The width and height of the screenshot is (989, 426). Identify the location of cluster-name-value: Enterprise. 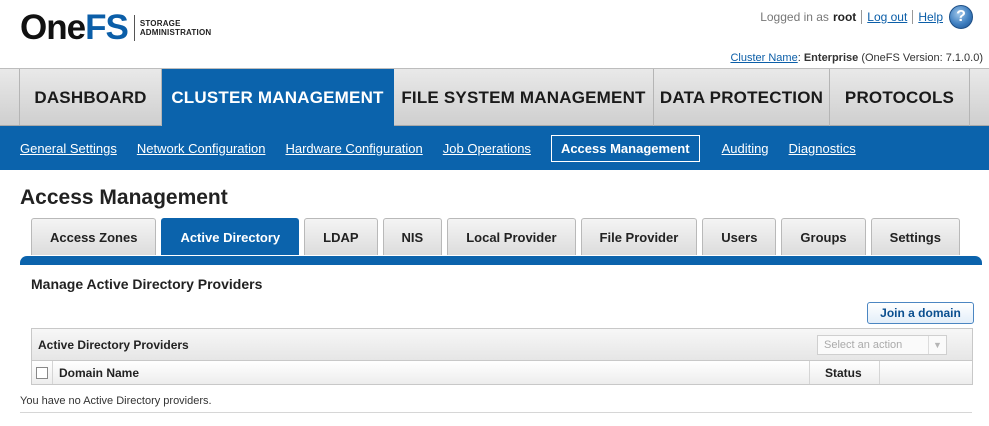
(831, 58).